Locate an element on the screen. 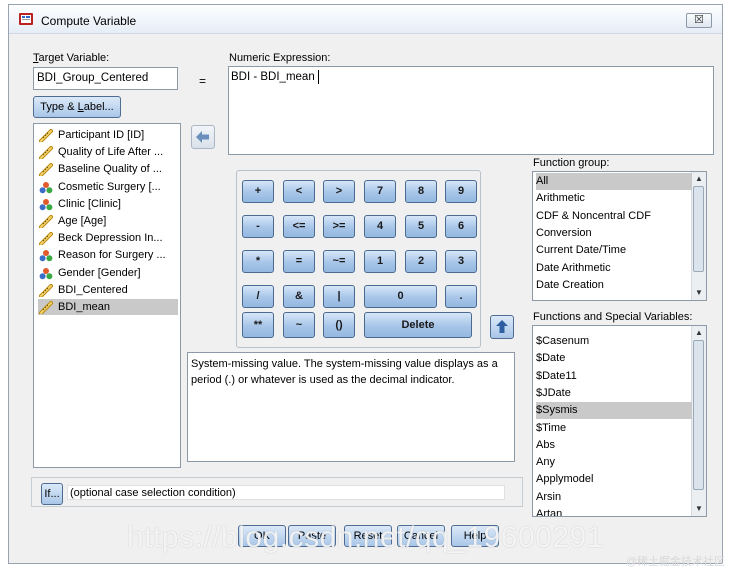 The height and width of the screenshot is (571, 729). function-group-item: Current Date/Time is located at coordinates (614, 250).